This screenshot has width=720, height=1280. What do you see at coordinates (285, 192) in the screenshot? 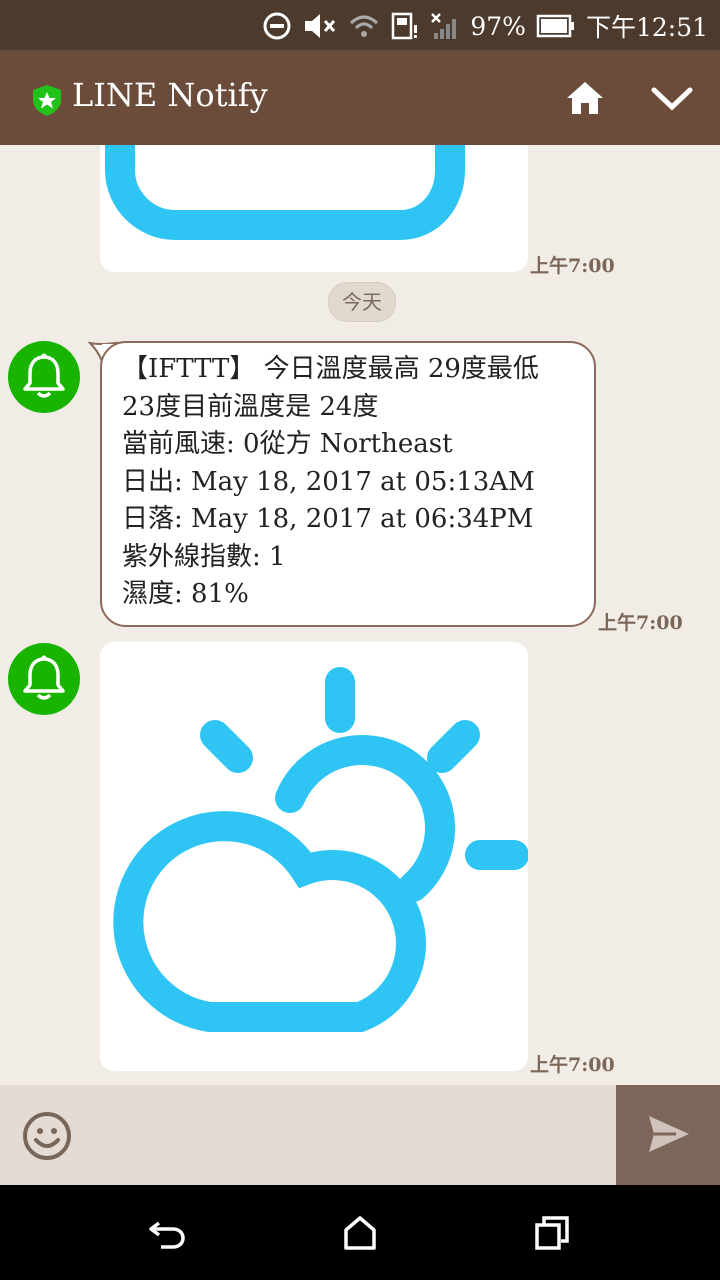
I see `cloud-icon` at bounding box center [285, 192].